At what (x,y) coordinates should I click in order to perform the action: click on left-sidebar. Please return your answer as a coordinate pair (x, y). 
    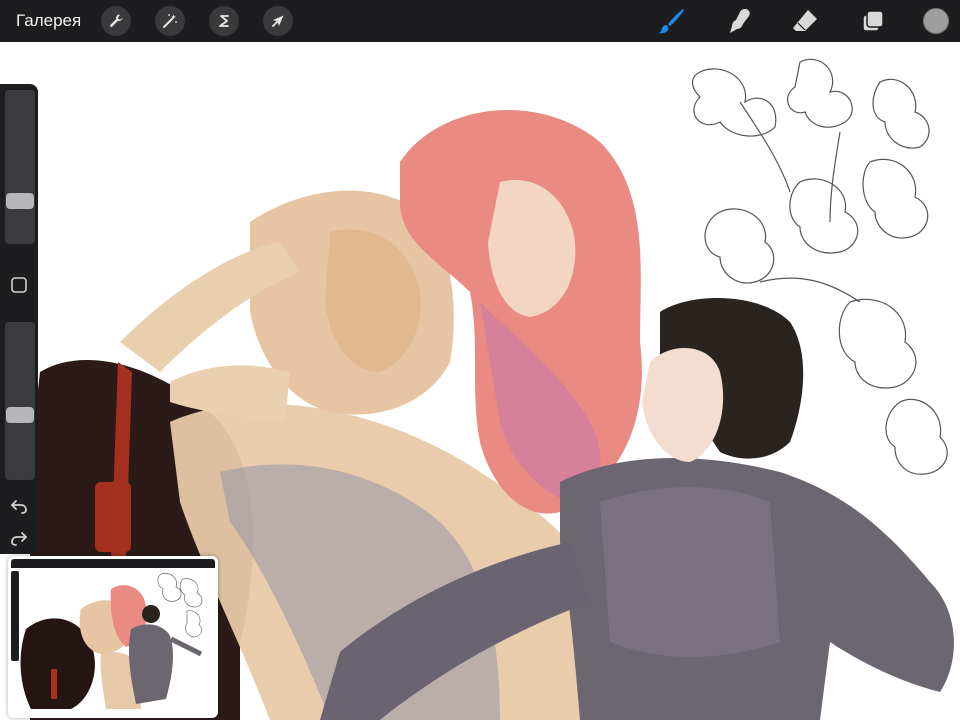
    Looking at the image, I should click on (19, 319).